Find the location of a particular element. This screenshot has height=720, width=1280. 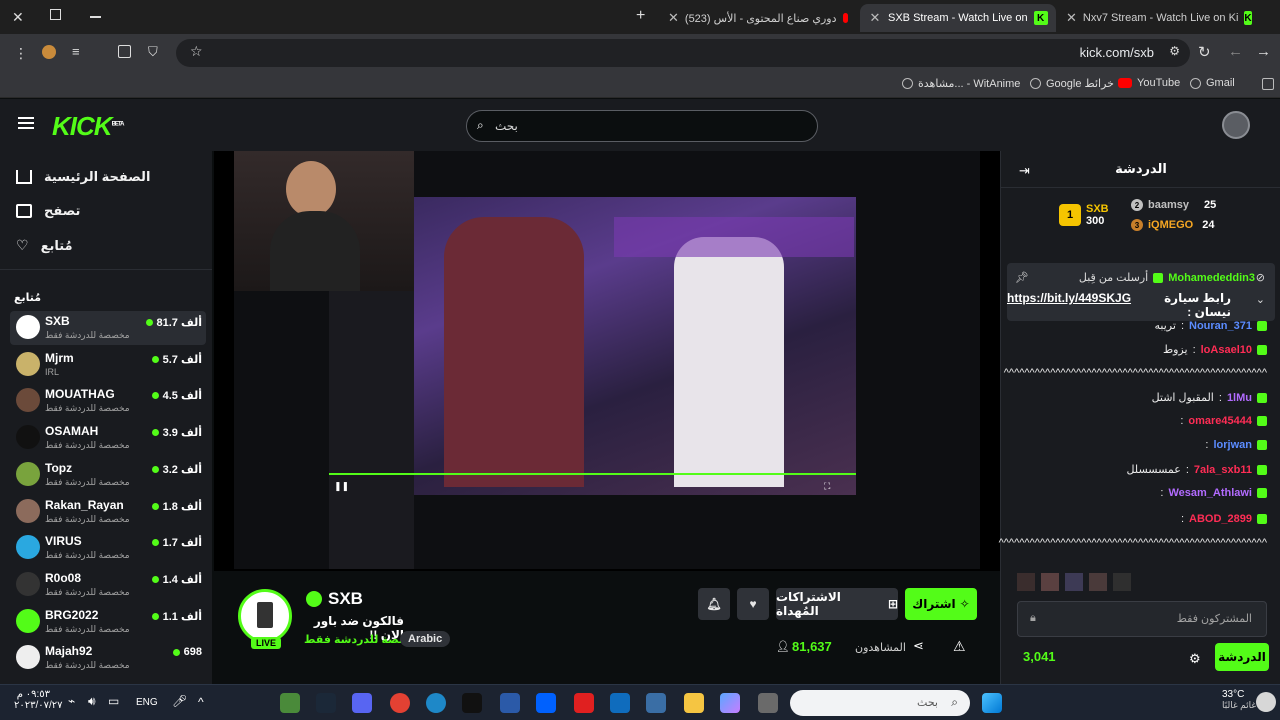

sidebar-channel: SXB مخصصة للدردشة فقط 81.7 ألف is located at coordinates (108, 328).